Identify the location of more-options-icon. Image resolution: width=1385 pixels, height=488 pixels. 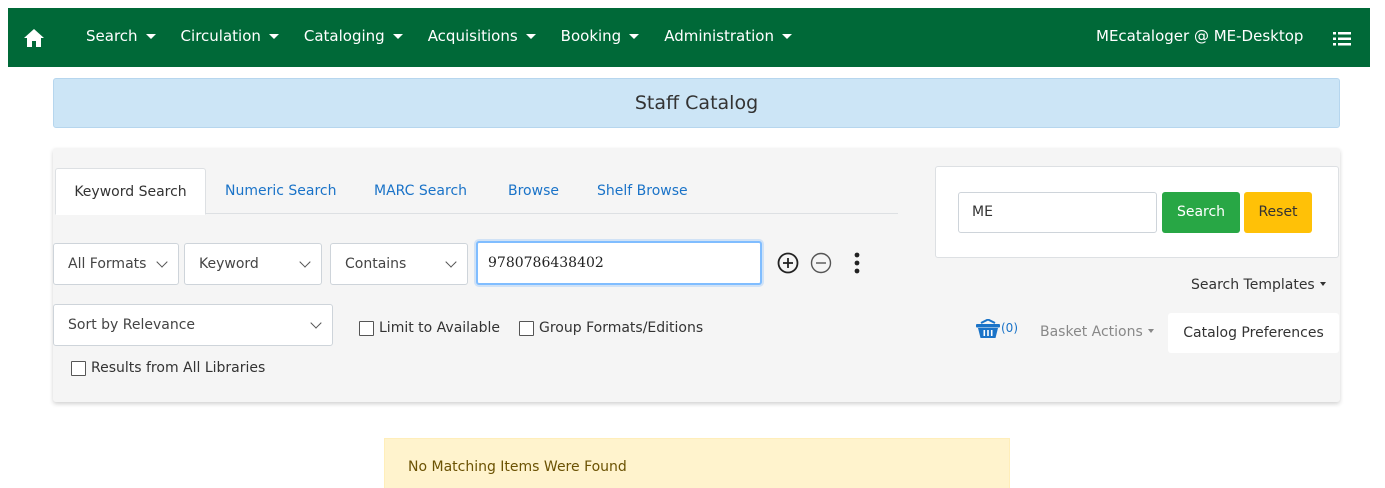
(857, 263).